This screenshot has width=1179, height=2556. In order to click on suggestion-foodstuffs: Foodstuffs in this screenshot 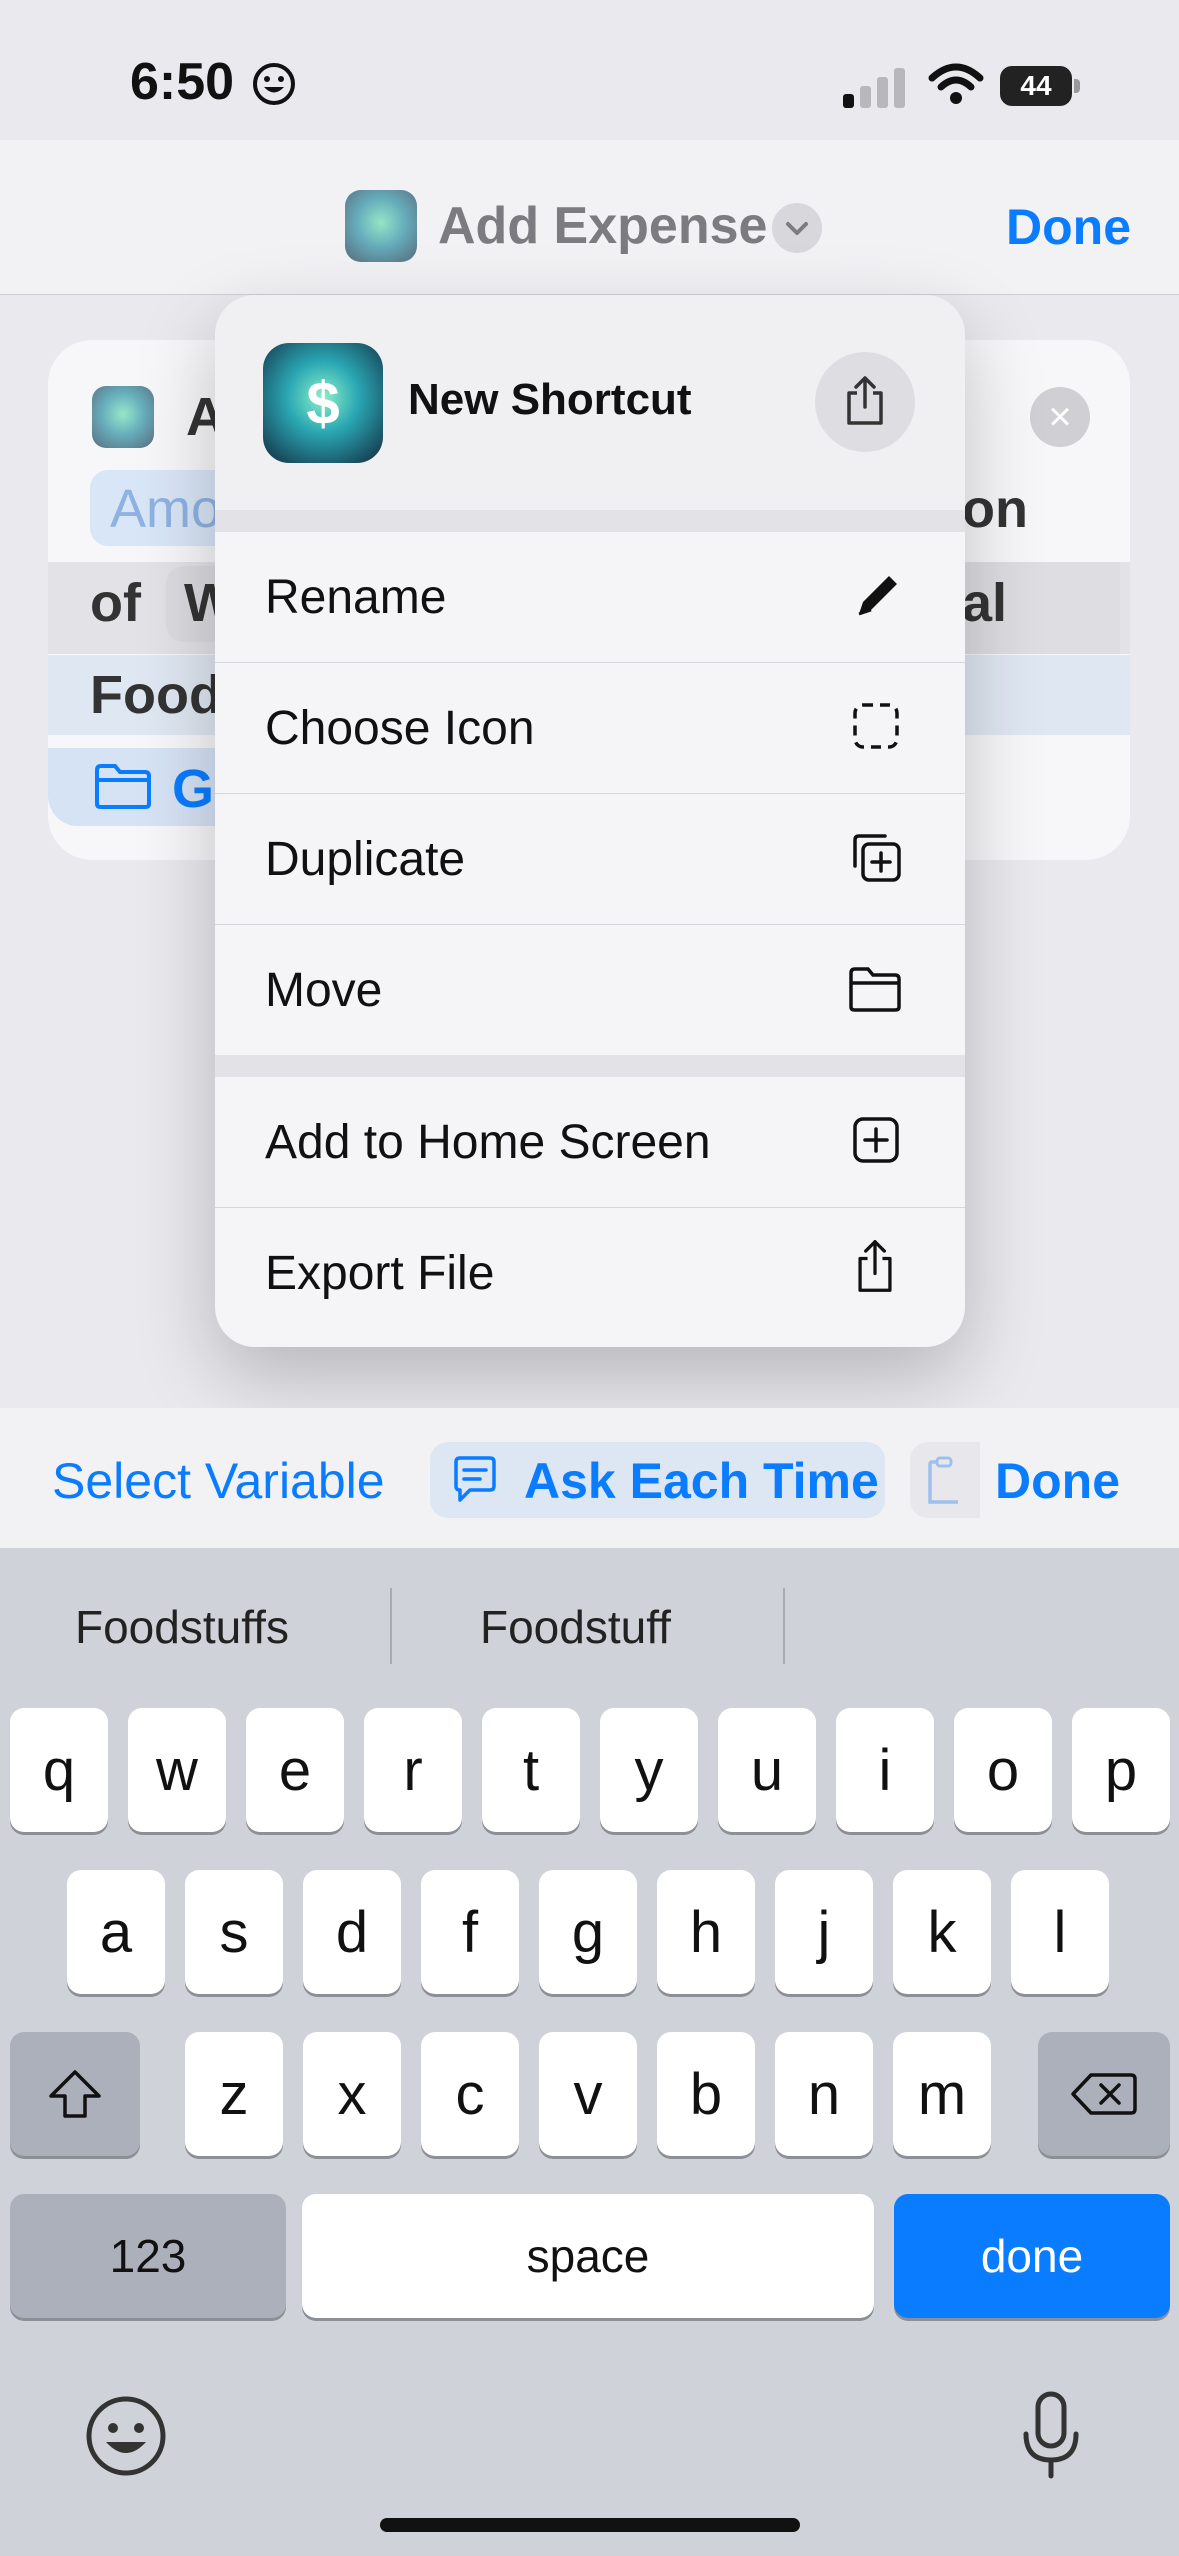, I will do `click(182, 1627)`.